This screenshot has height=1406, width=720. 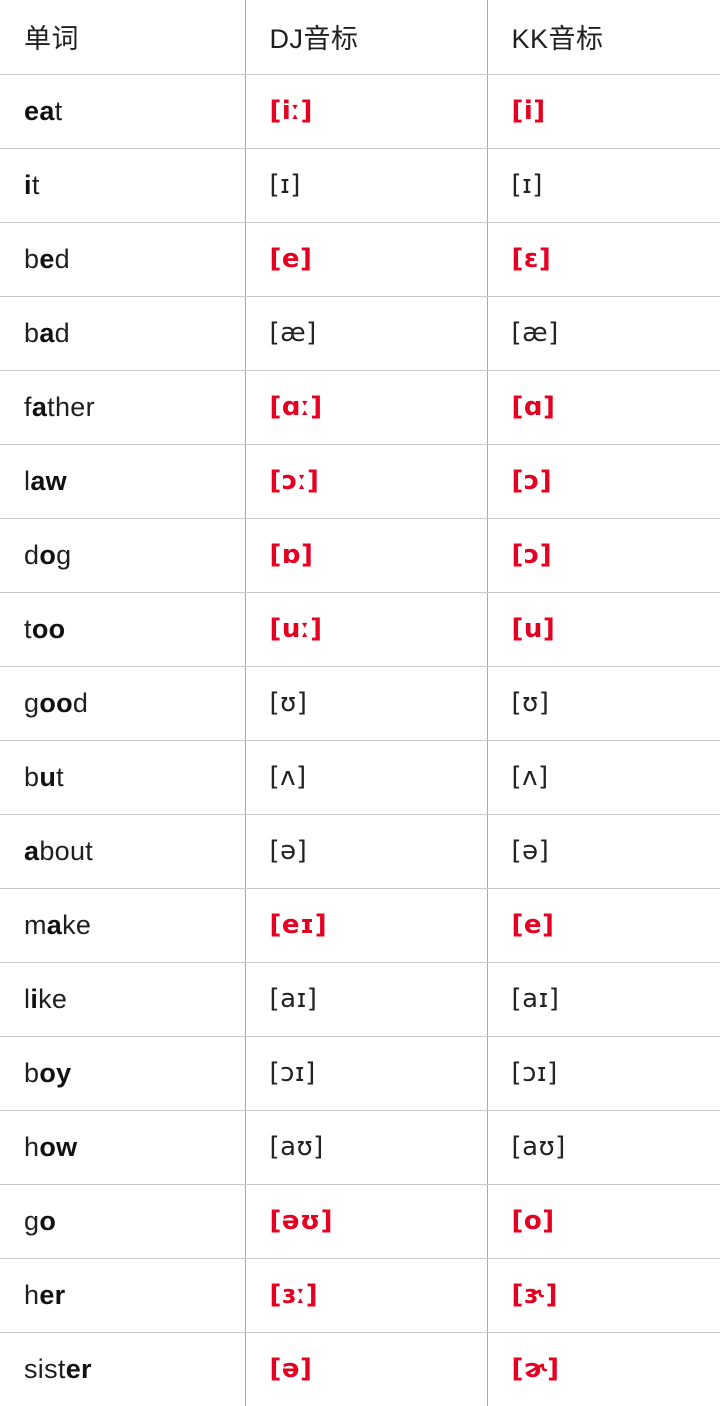 I want to click on kk-ipa-cell: [ɪ], so click(x=603, y=185).